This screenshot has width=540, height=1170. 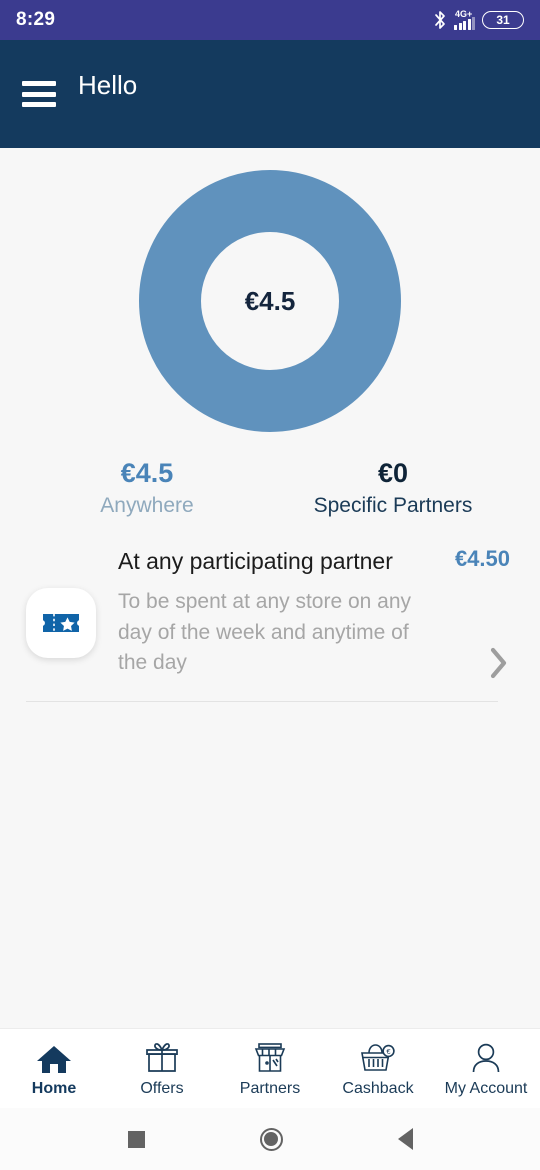 What do you see at coordinates (472, 614) in the screenshot?
I see `voucher-right-block: €4.50` at bounding box center [472, 614].